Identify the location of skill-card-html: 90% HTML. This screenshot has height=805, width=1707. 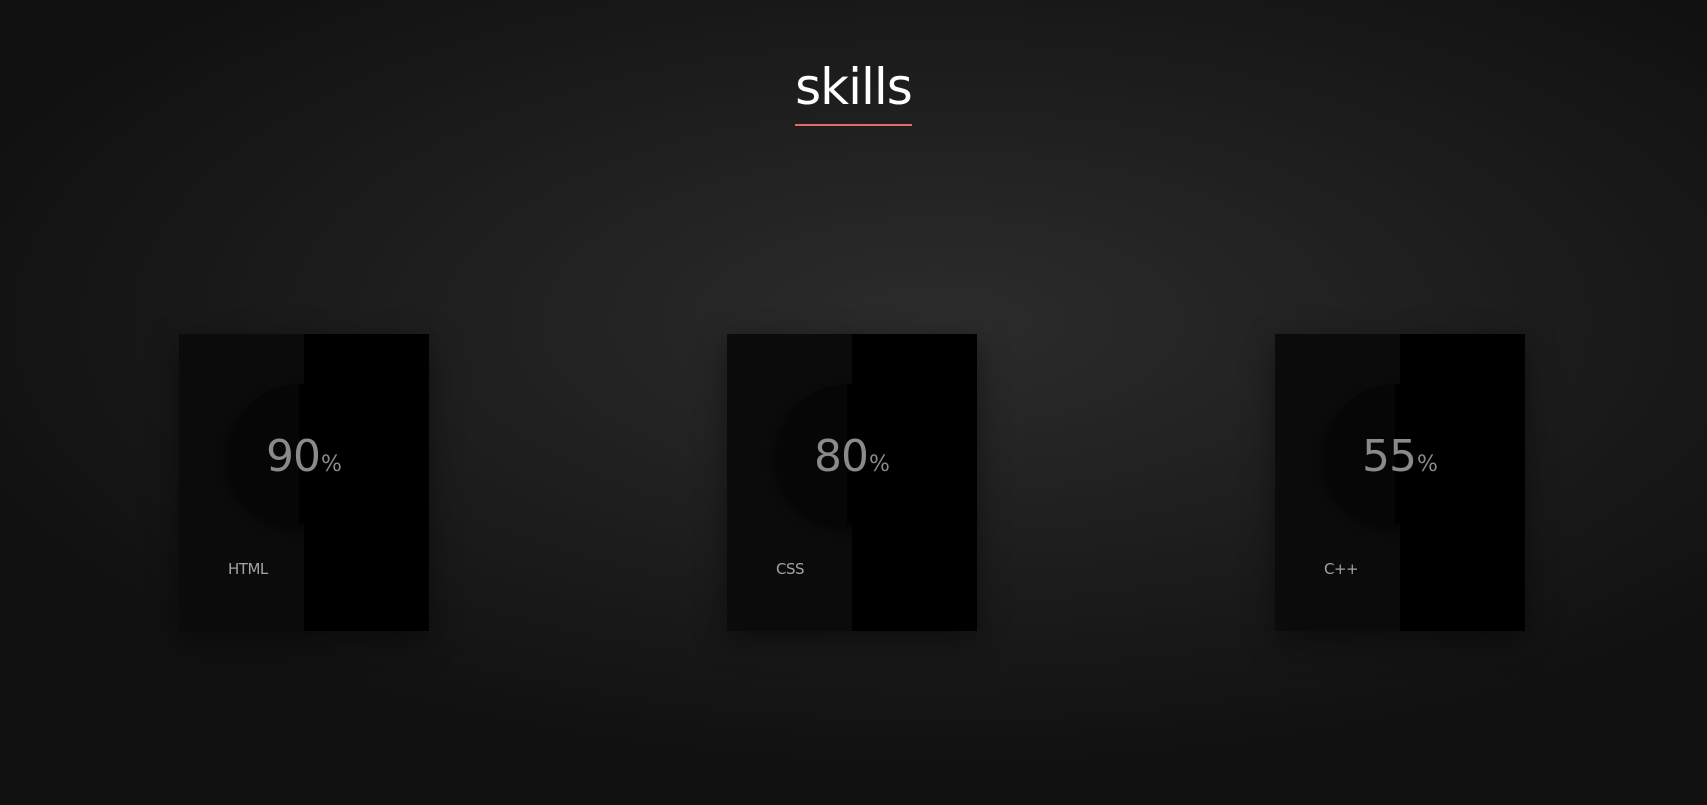
(304, 482).